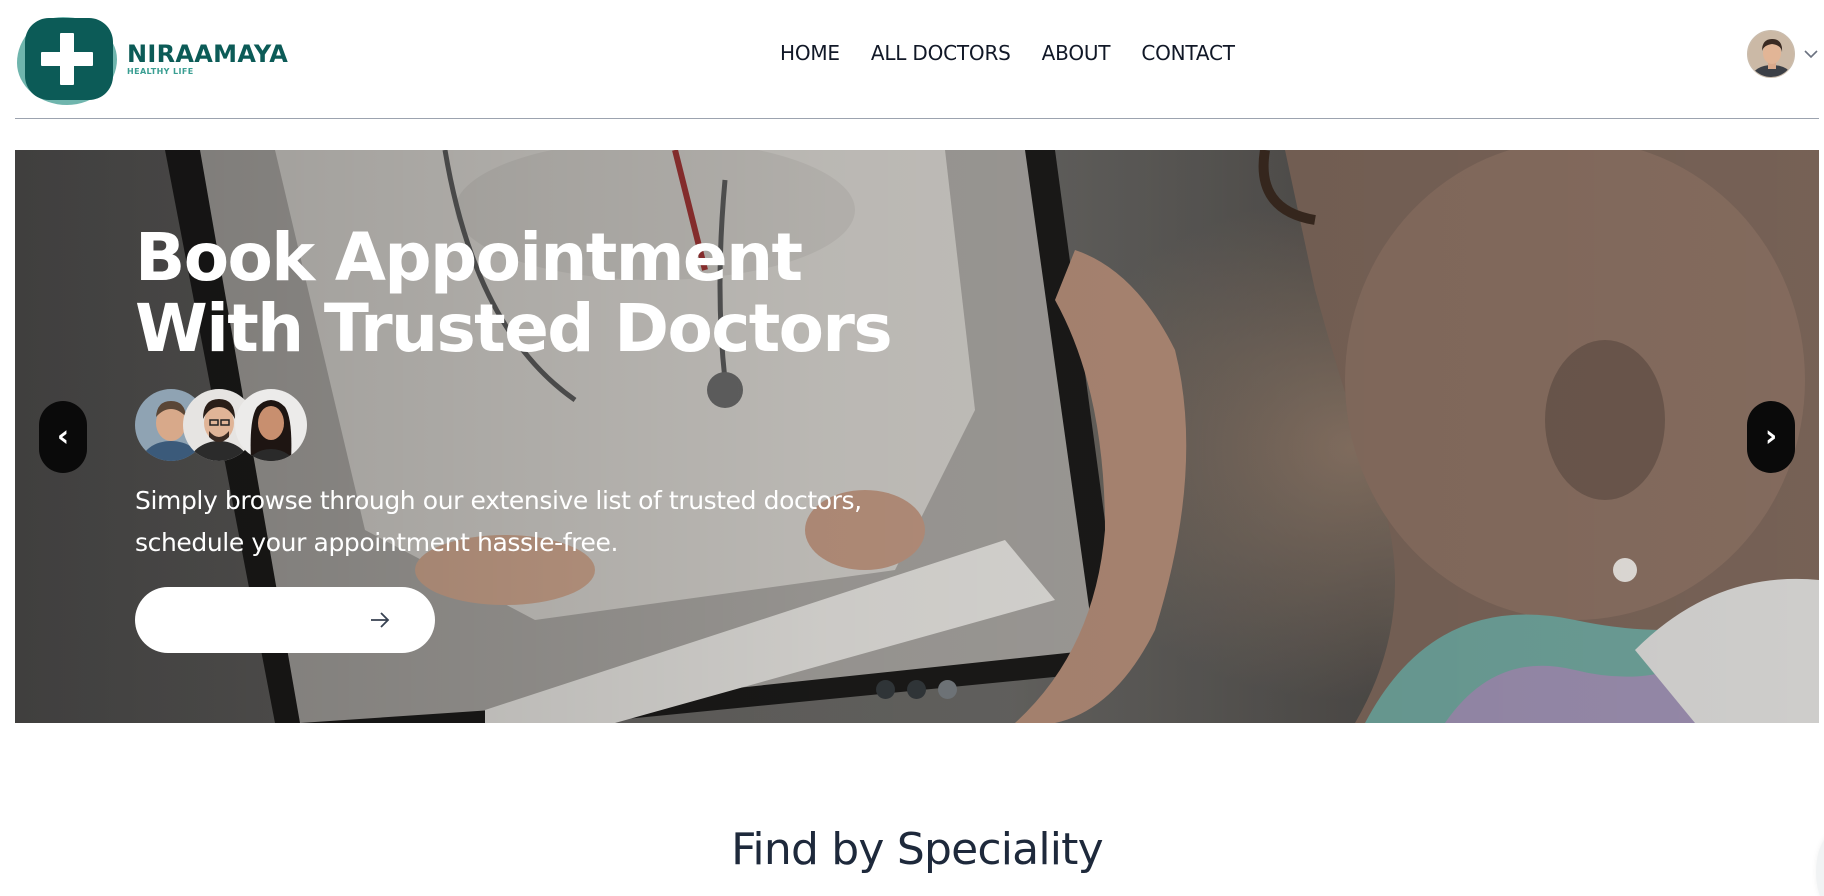  I want to click on hero-title: Book Appointment With Trusted Doctors, so click(515, 293).